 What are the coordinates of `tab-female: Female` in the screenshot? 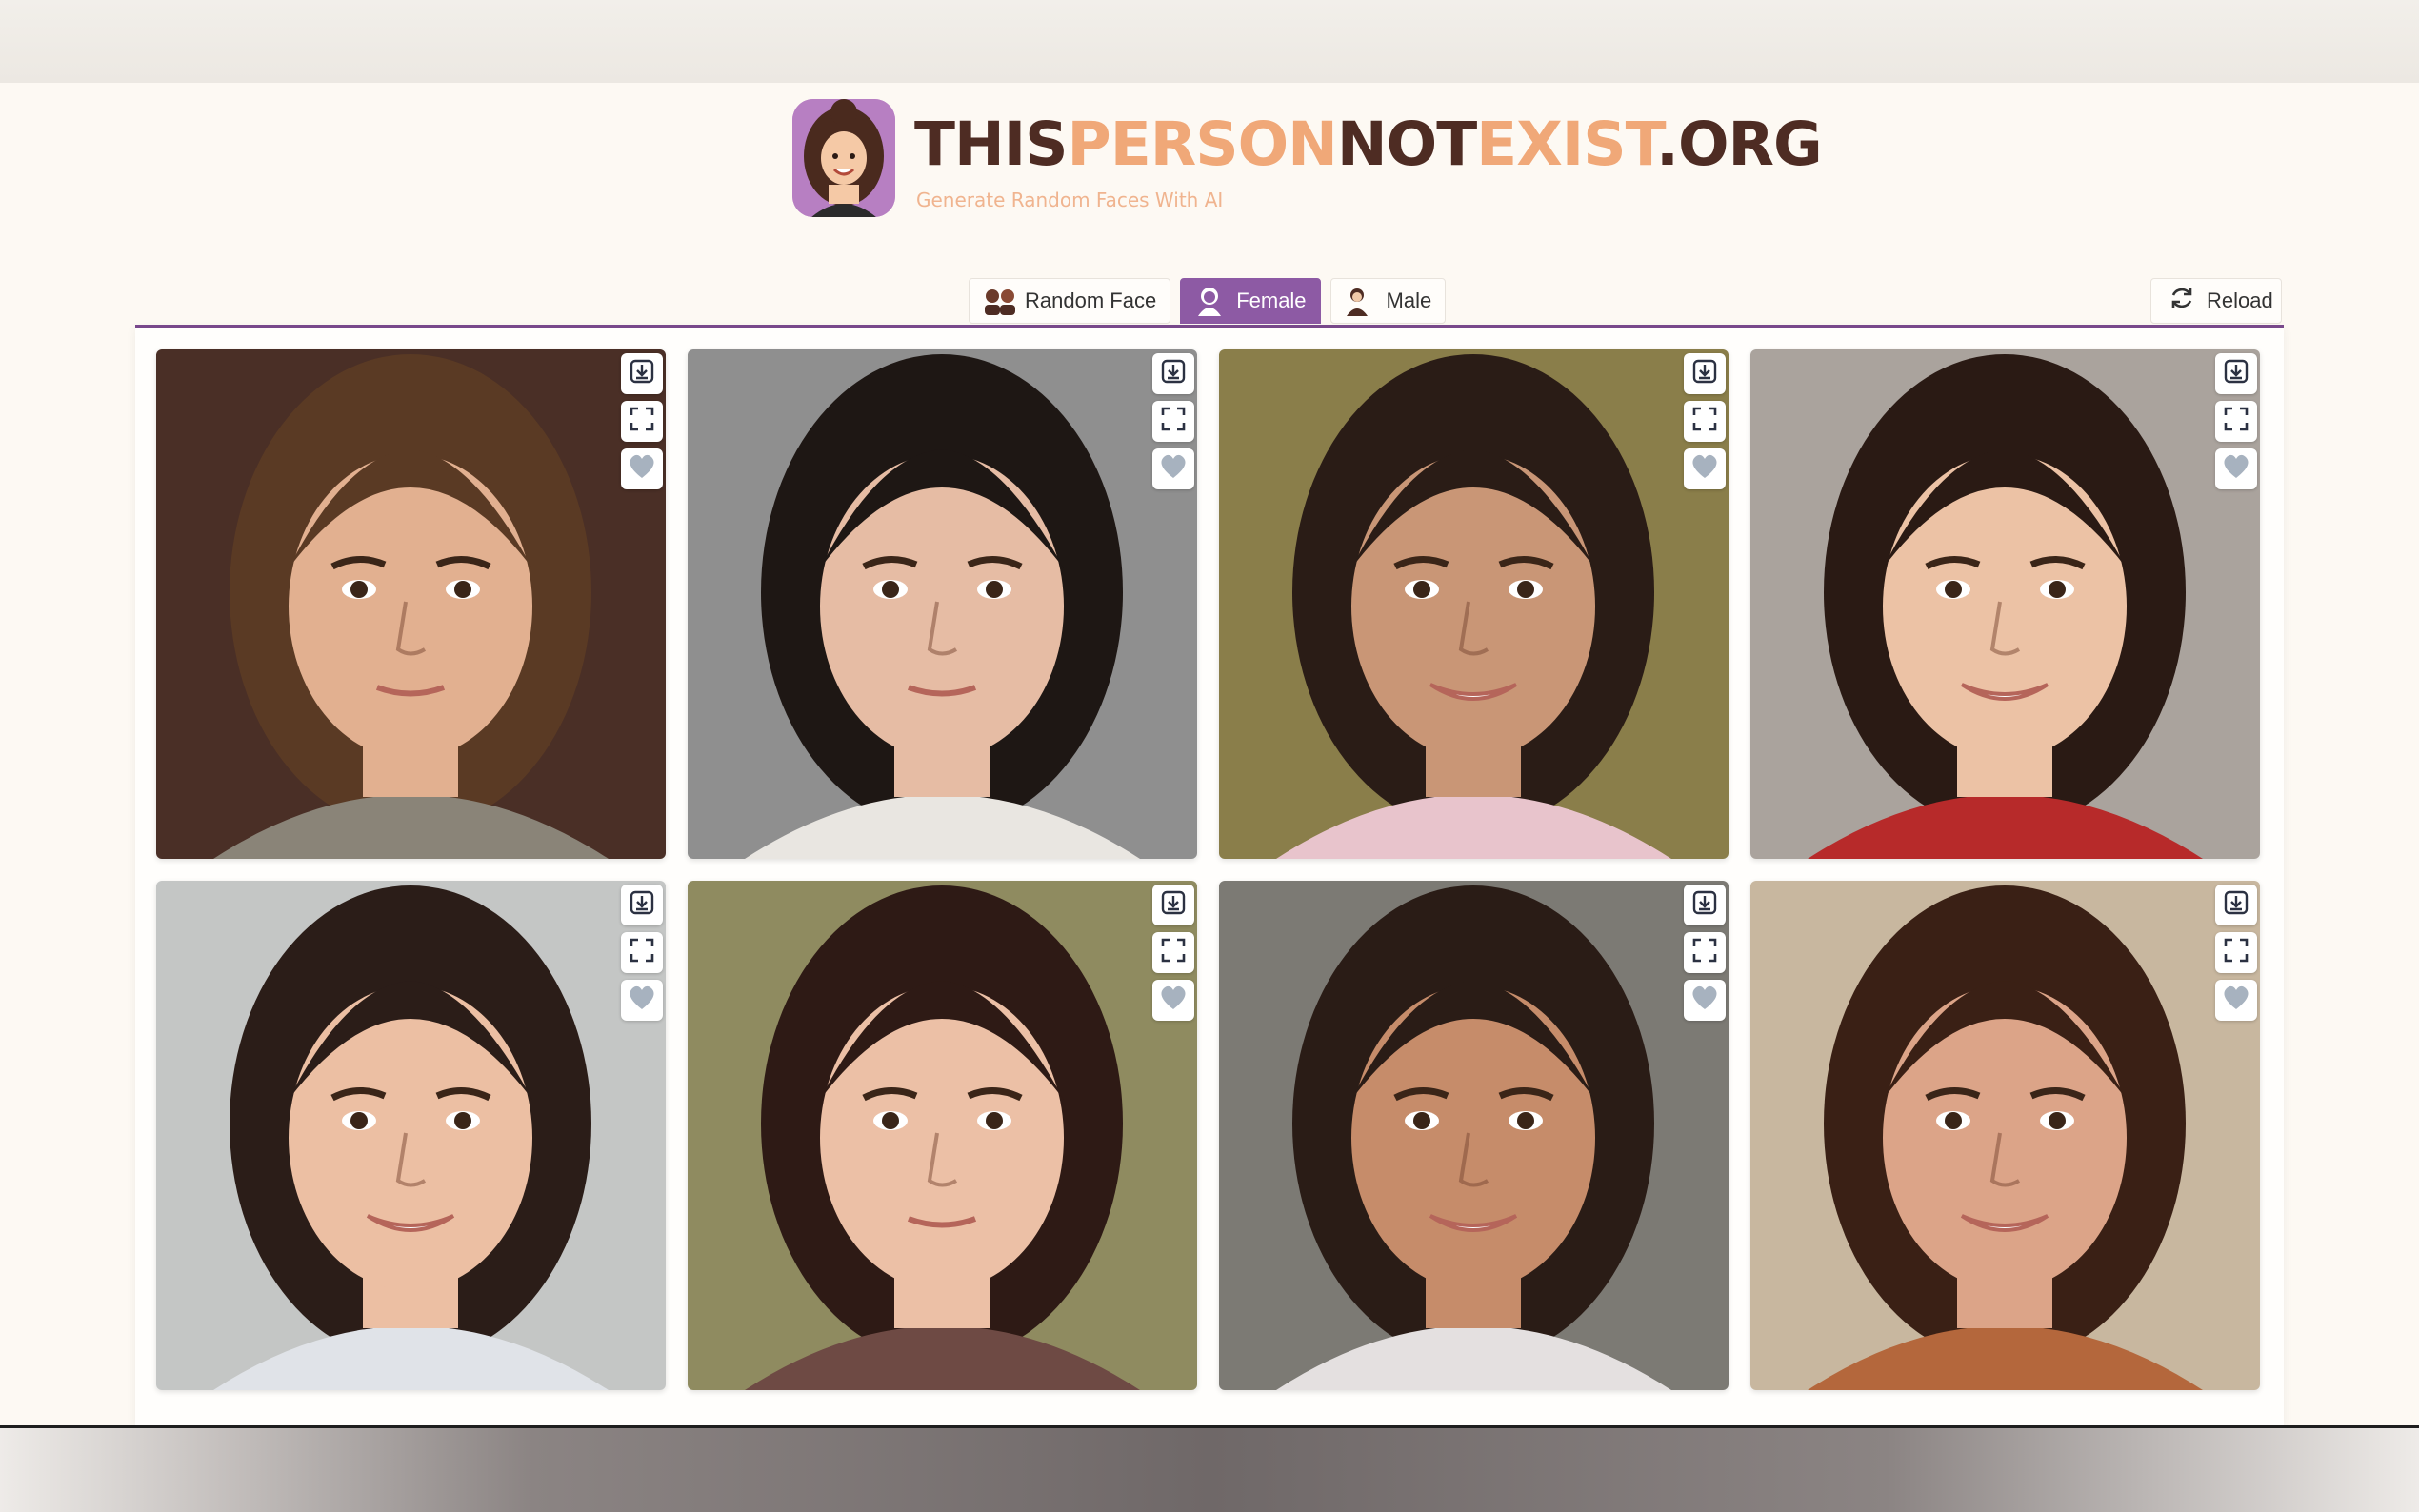 It's located at (1250, 301).